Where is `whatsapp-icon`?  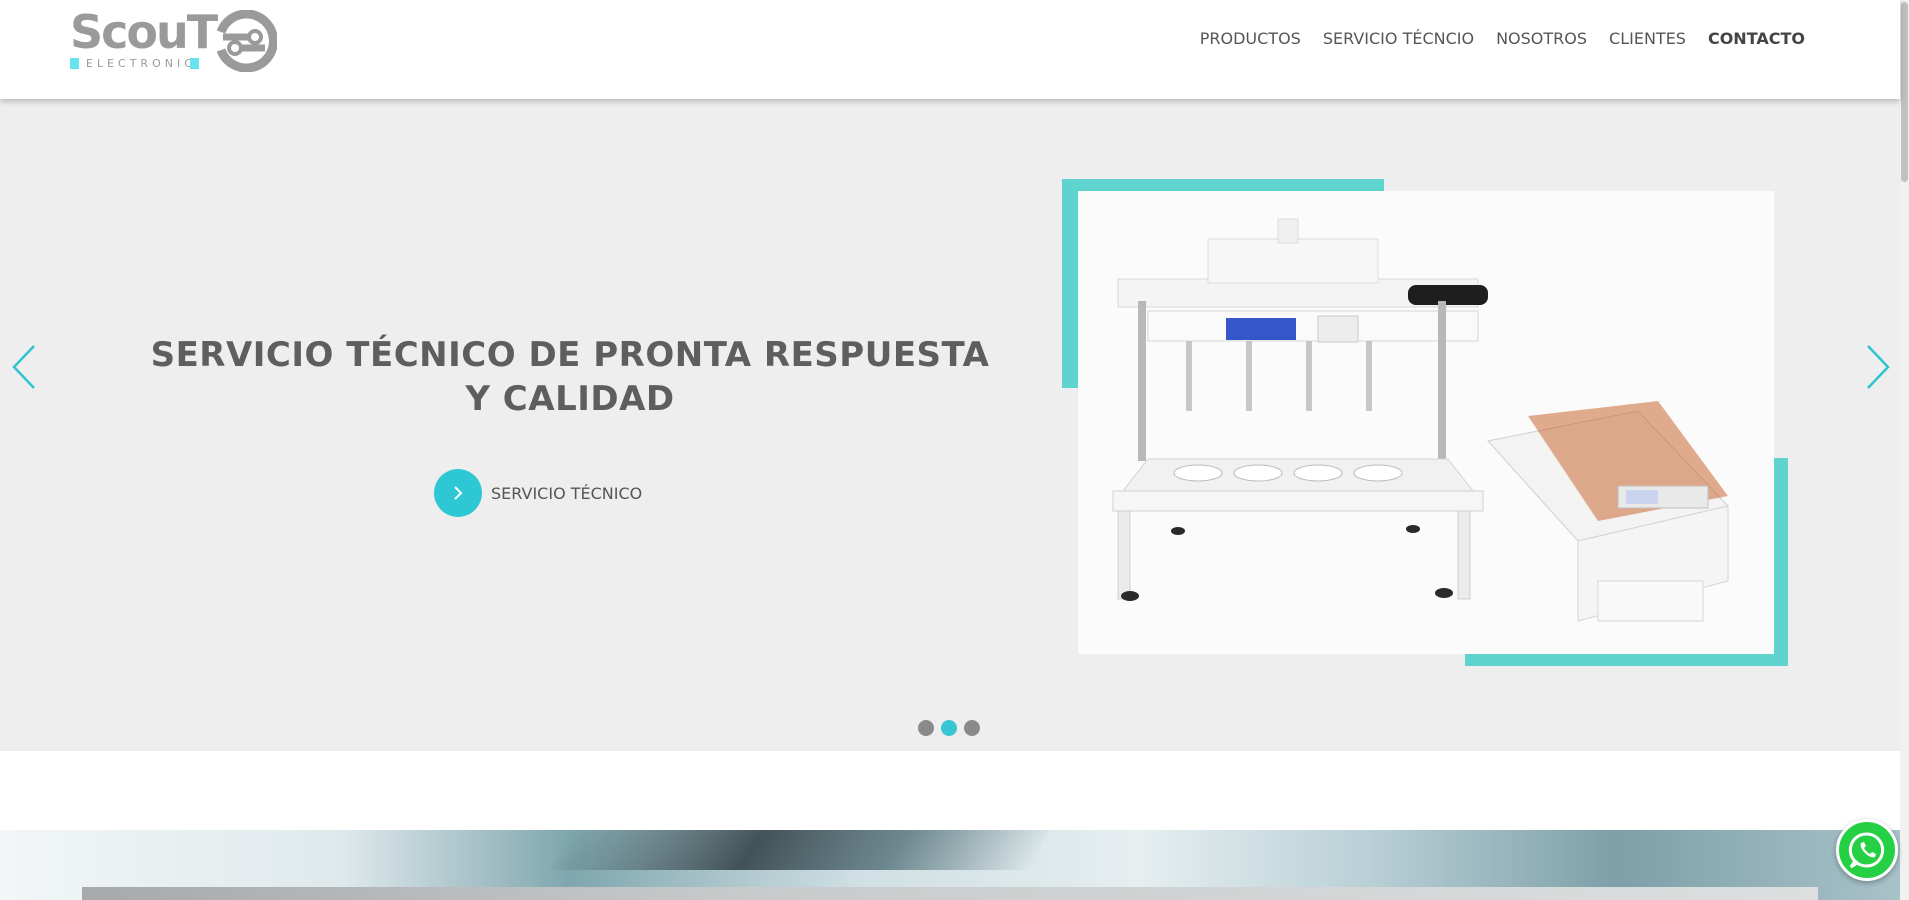 whatsapp-icon is located at coordinates (1867, 850).